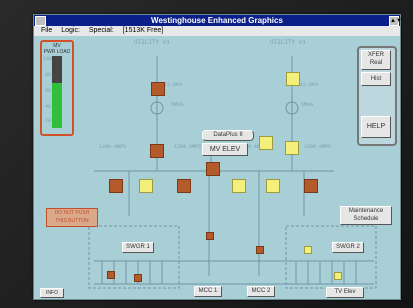 The width and height of the screenshot is (413, 308). I want to click on maximize-button: ▲▼, so click(395, 21).